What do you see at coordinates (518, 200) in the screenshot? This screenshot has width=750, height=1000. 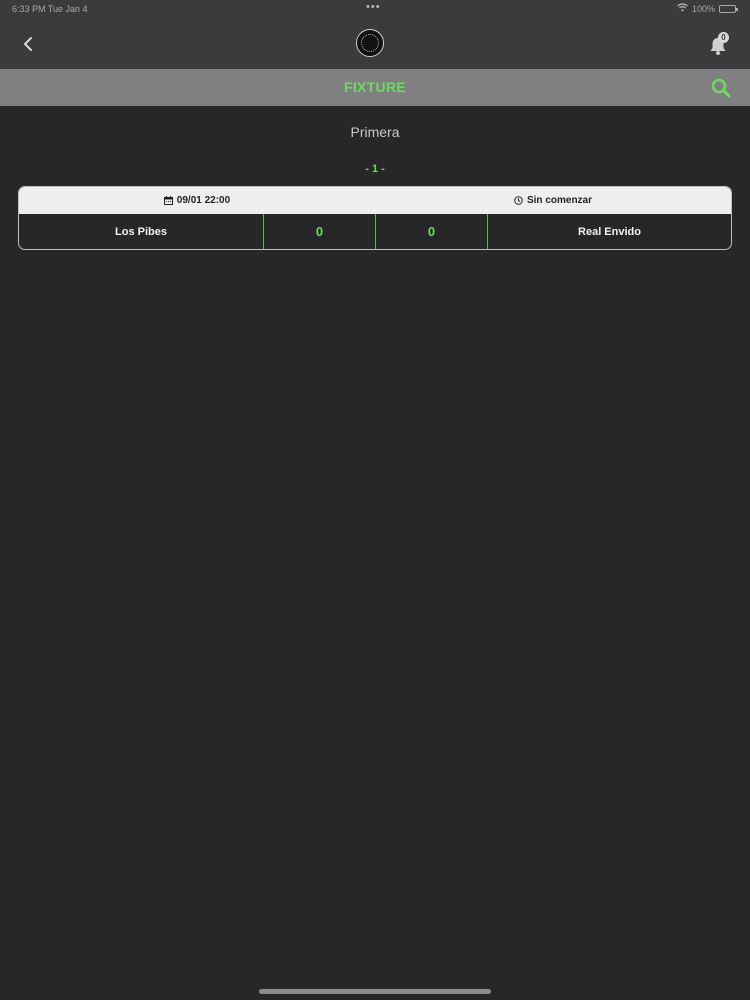 I see `clock-icon` at bounding box center [518, 200].